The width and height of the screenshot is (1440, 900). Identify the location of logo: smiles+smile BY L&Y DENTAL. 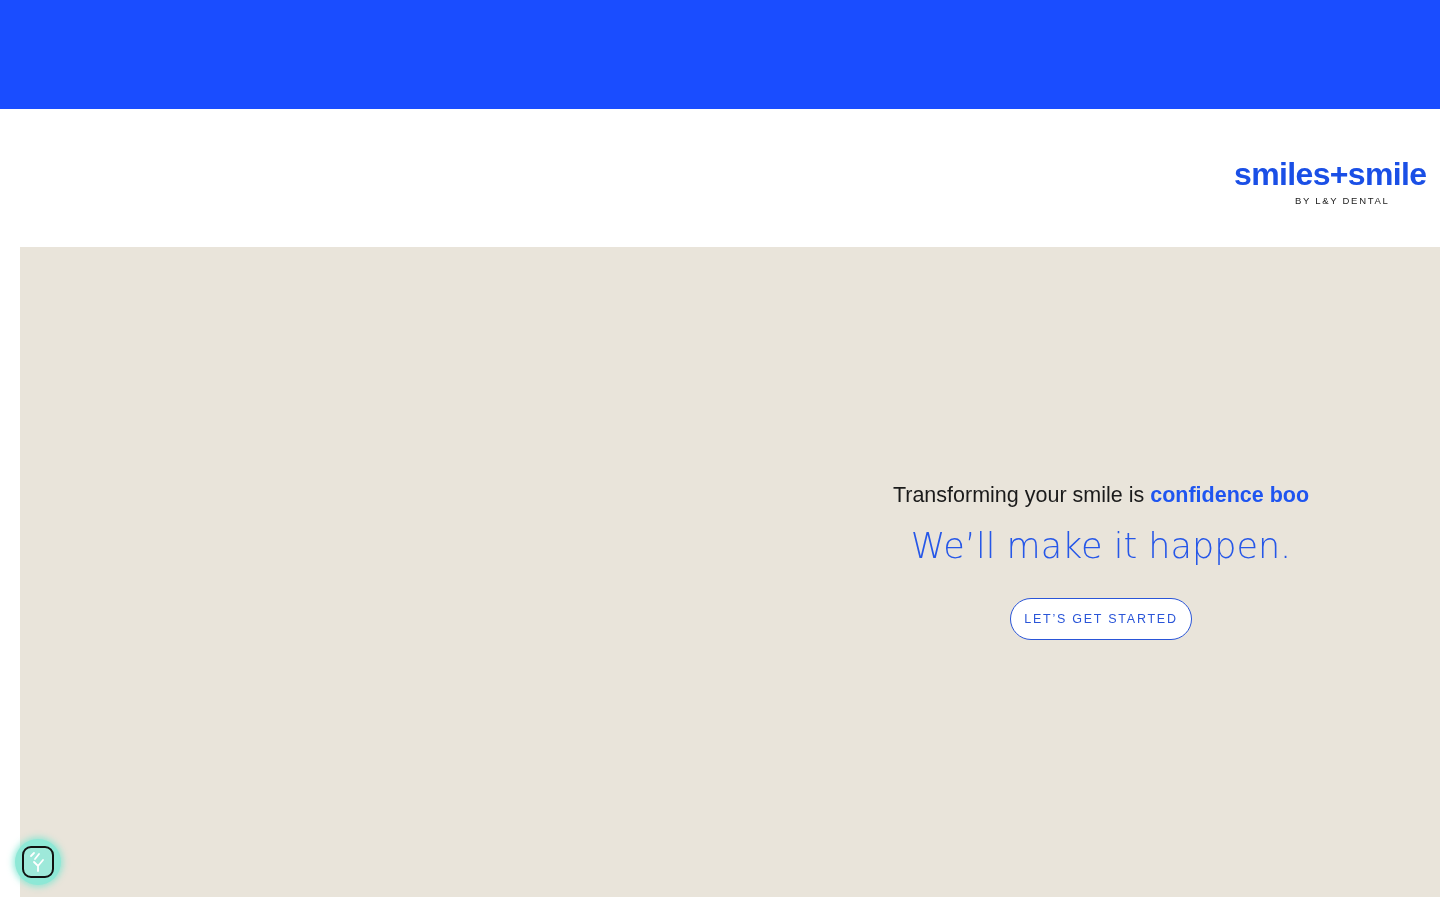
(1337, 182).